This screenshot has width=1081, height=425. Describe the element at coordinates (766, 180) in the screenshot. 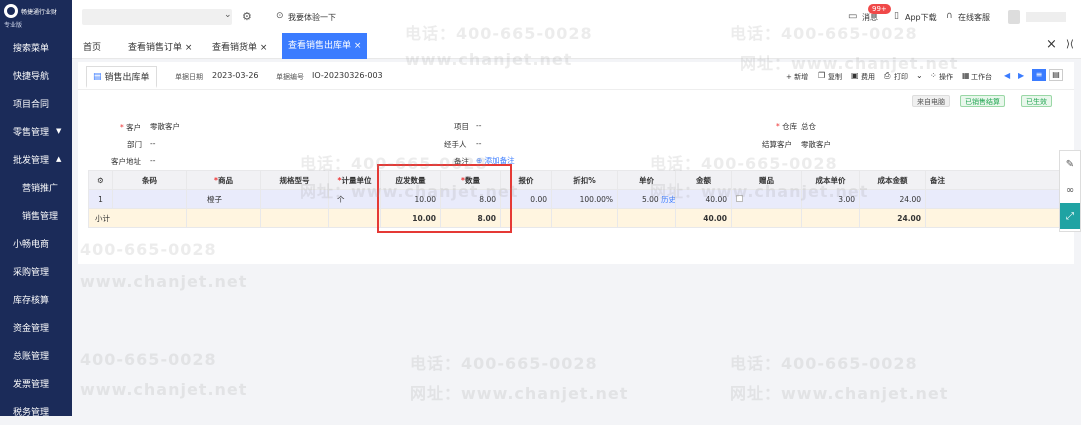

I see `col-gift: 赠品` at that location.